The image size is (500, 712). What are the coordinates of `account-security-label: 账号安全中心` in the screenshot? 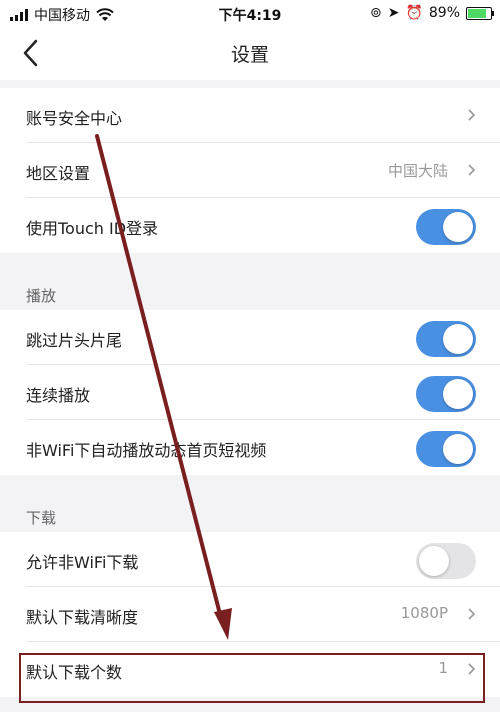 It's located at (74, 118).